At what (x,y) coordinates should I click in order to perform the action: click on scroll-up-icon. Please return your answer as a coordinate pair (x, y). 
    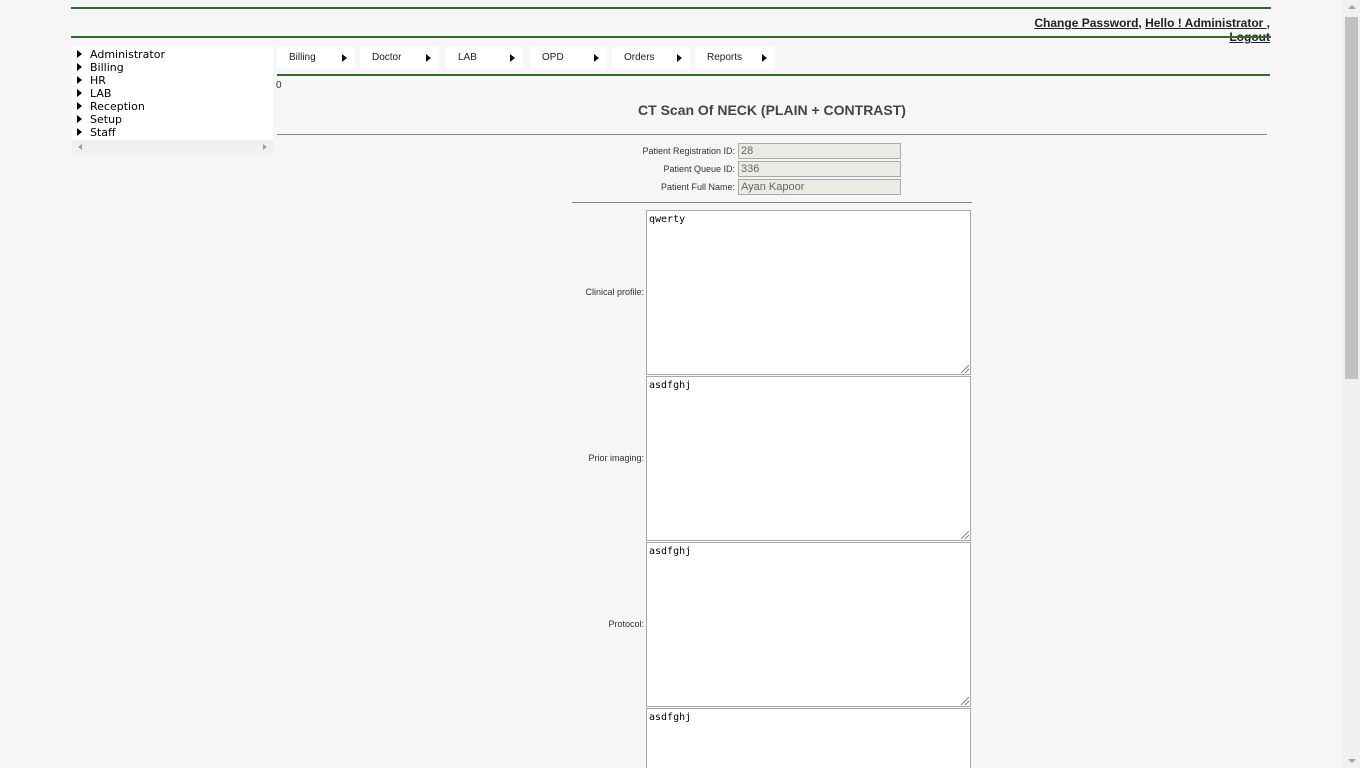
    Looking at the image, I should click on (1352, 7).